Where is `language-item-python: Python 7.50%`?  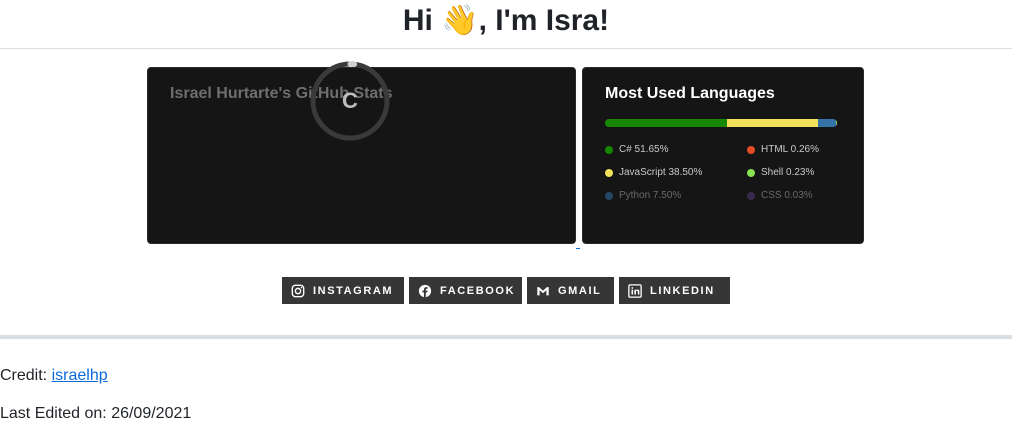 language-item-python: Python 7.50% is located at coordinates (643, 195).